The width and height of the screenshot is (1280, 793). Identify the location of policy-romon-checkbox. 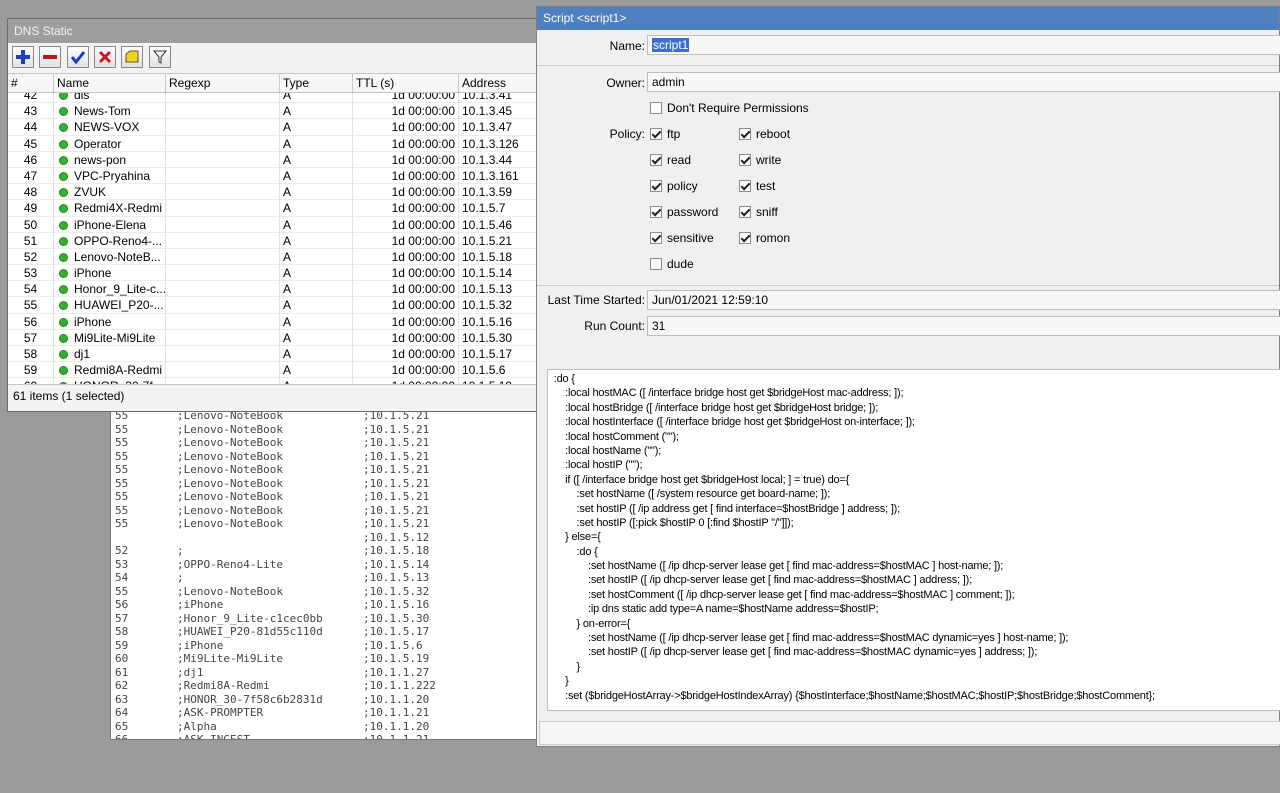
(745, 238).